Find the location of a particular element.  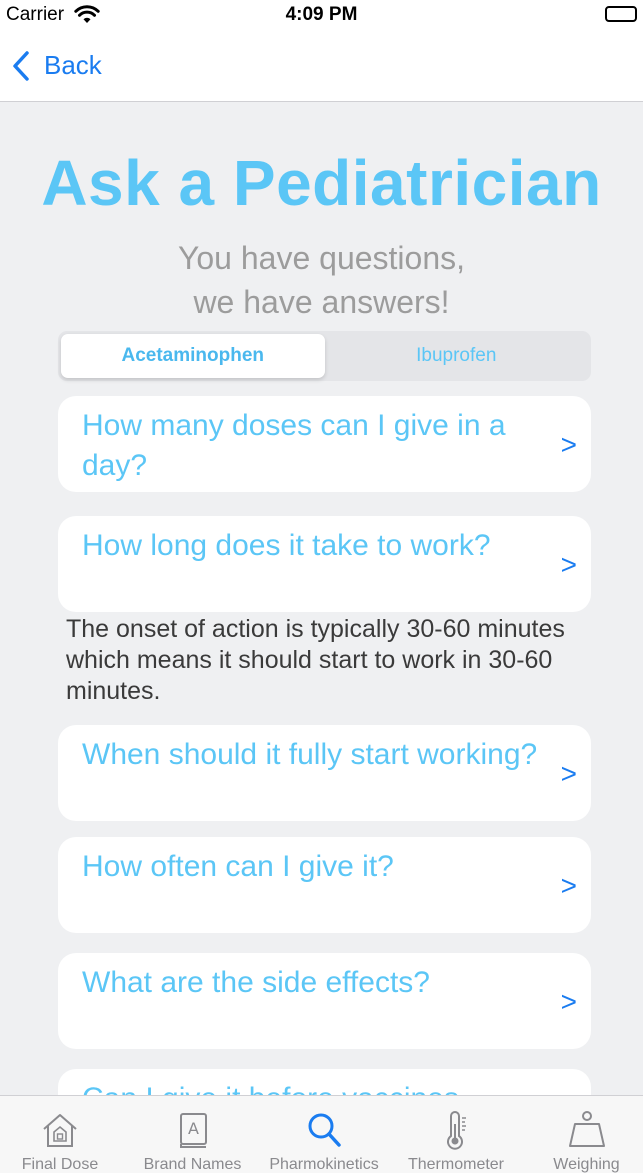

question-card-time-to-work: How long does it take to work? > is located at coordinates (324, 564).